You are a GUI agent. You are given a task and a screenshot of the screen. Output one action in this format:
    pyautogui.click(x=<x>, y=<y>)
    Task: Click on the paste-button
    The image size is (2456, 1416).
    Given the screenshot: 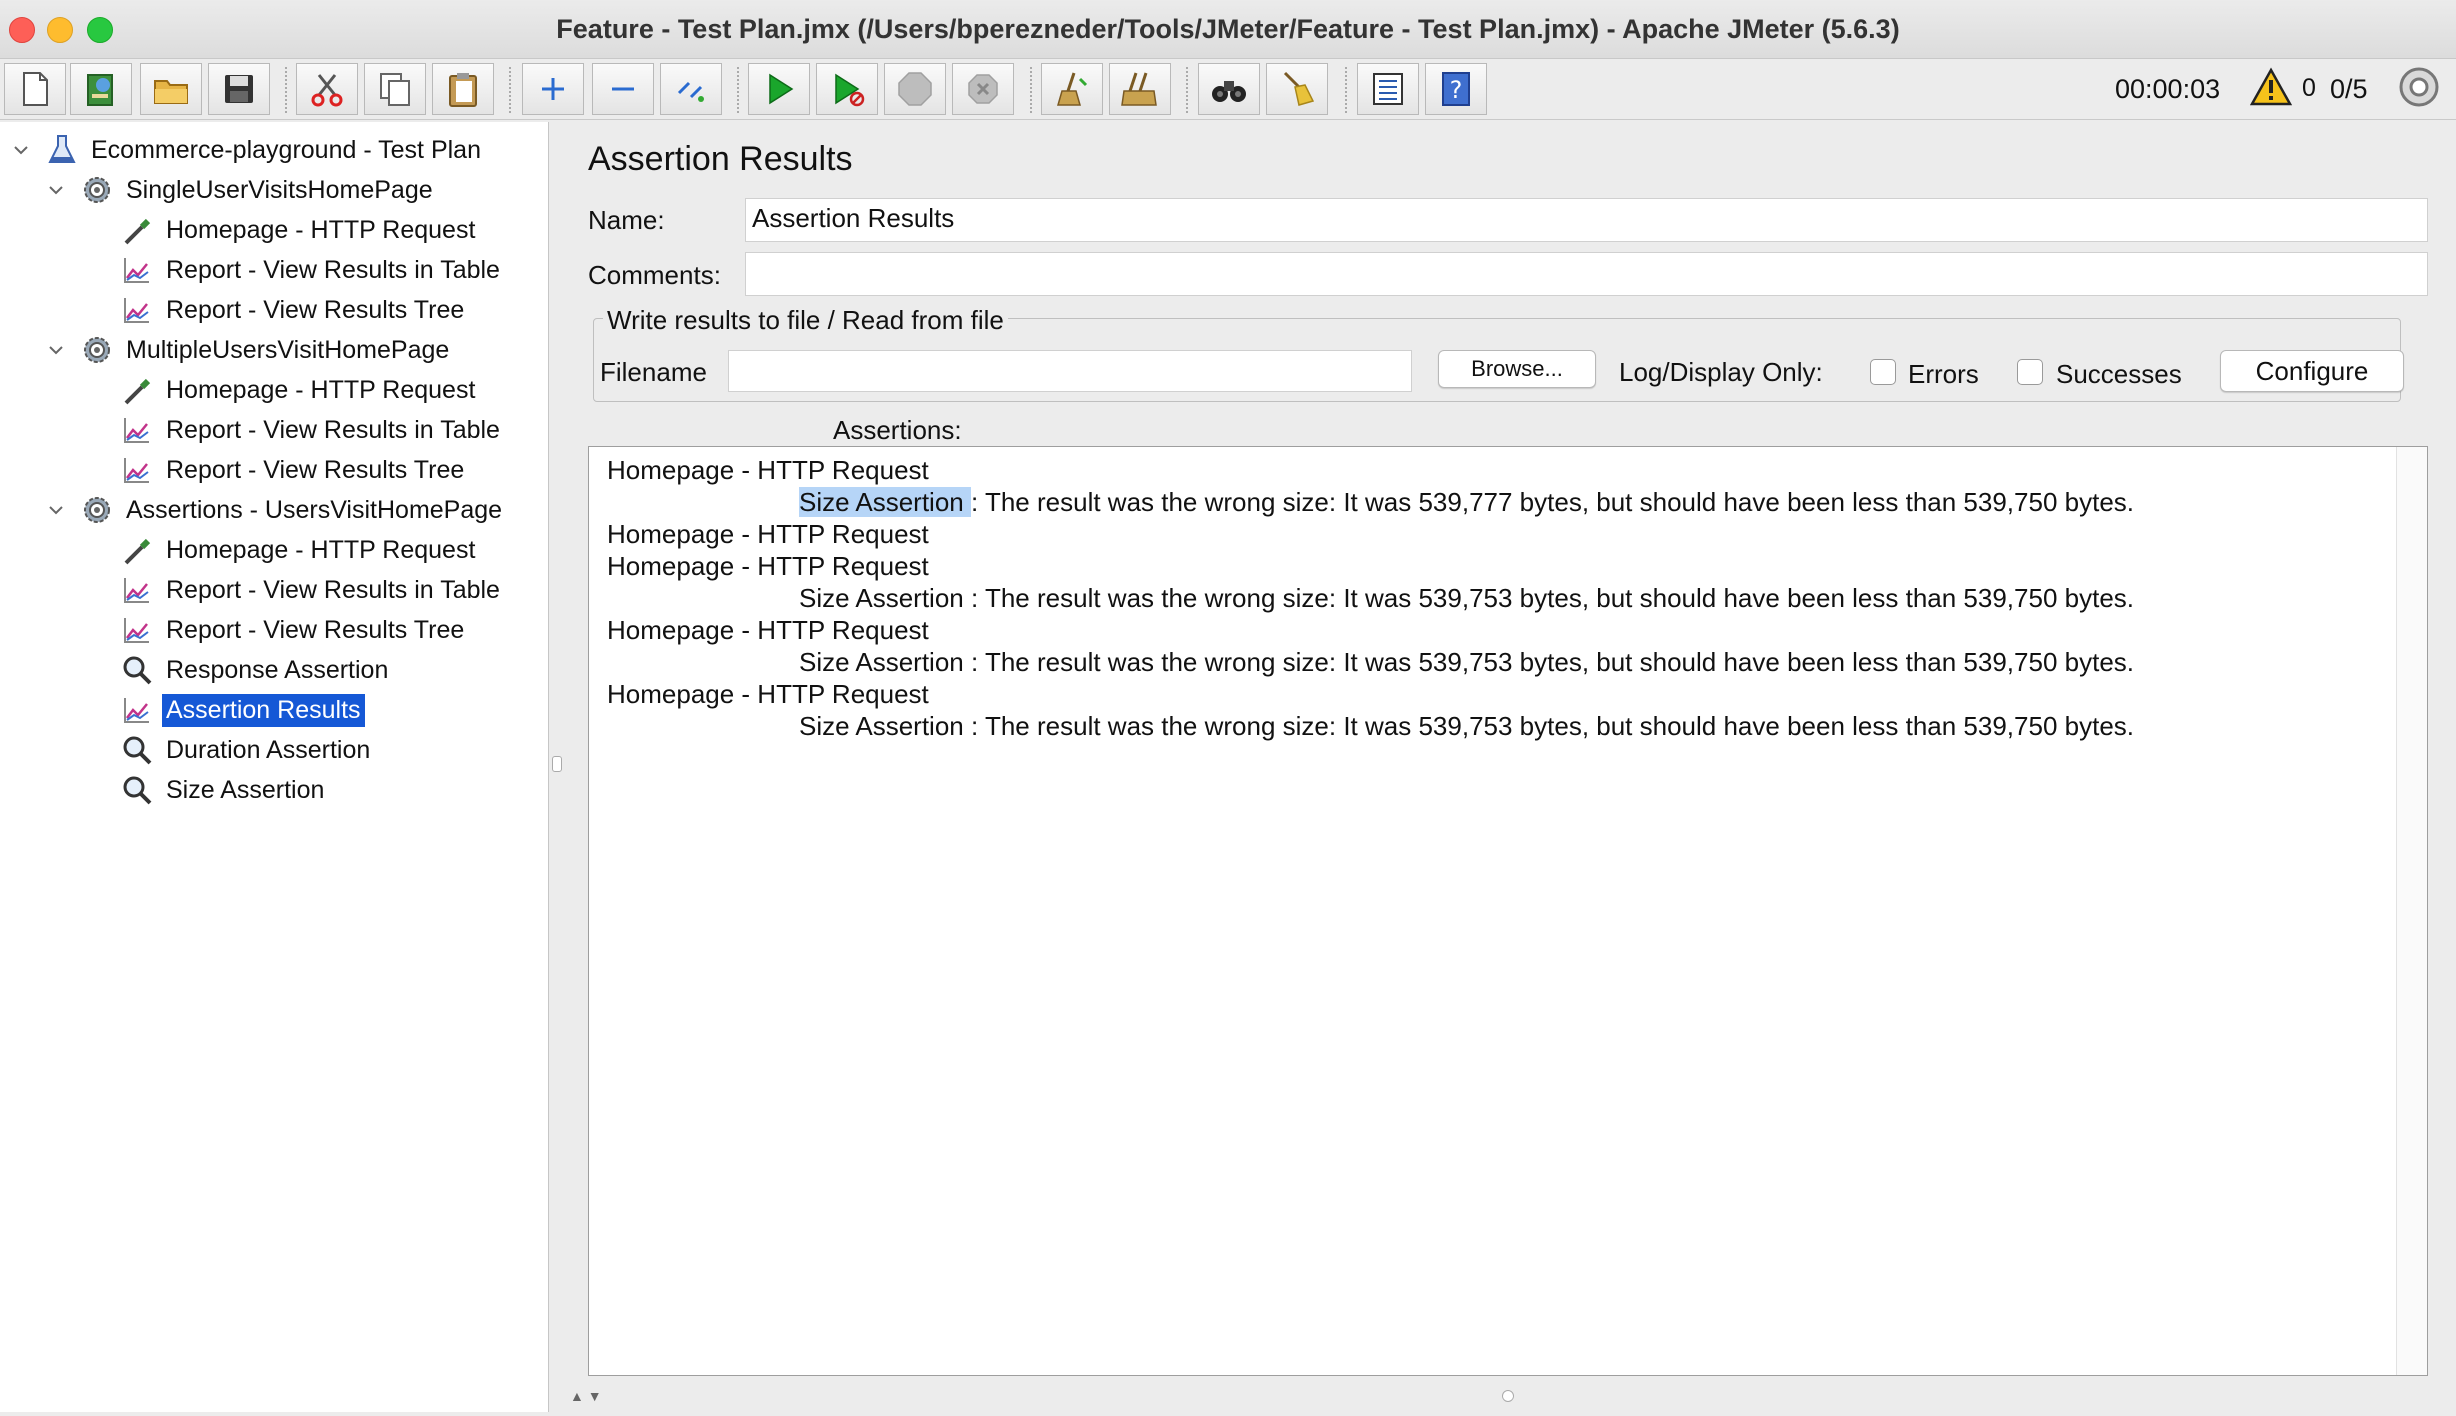 What is the action you would take?
    pyautogui.click(x=463, y=89)
    